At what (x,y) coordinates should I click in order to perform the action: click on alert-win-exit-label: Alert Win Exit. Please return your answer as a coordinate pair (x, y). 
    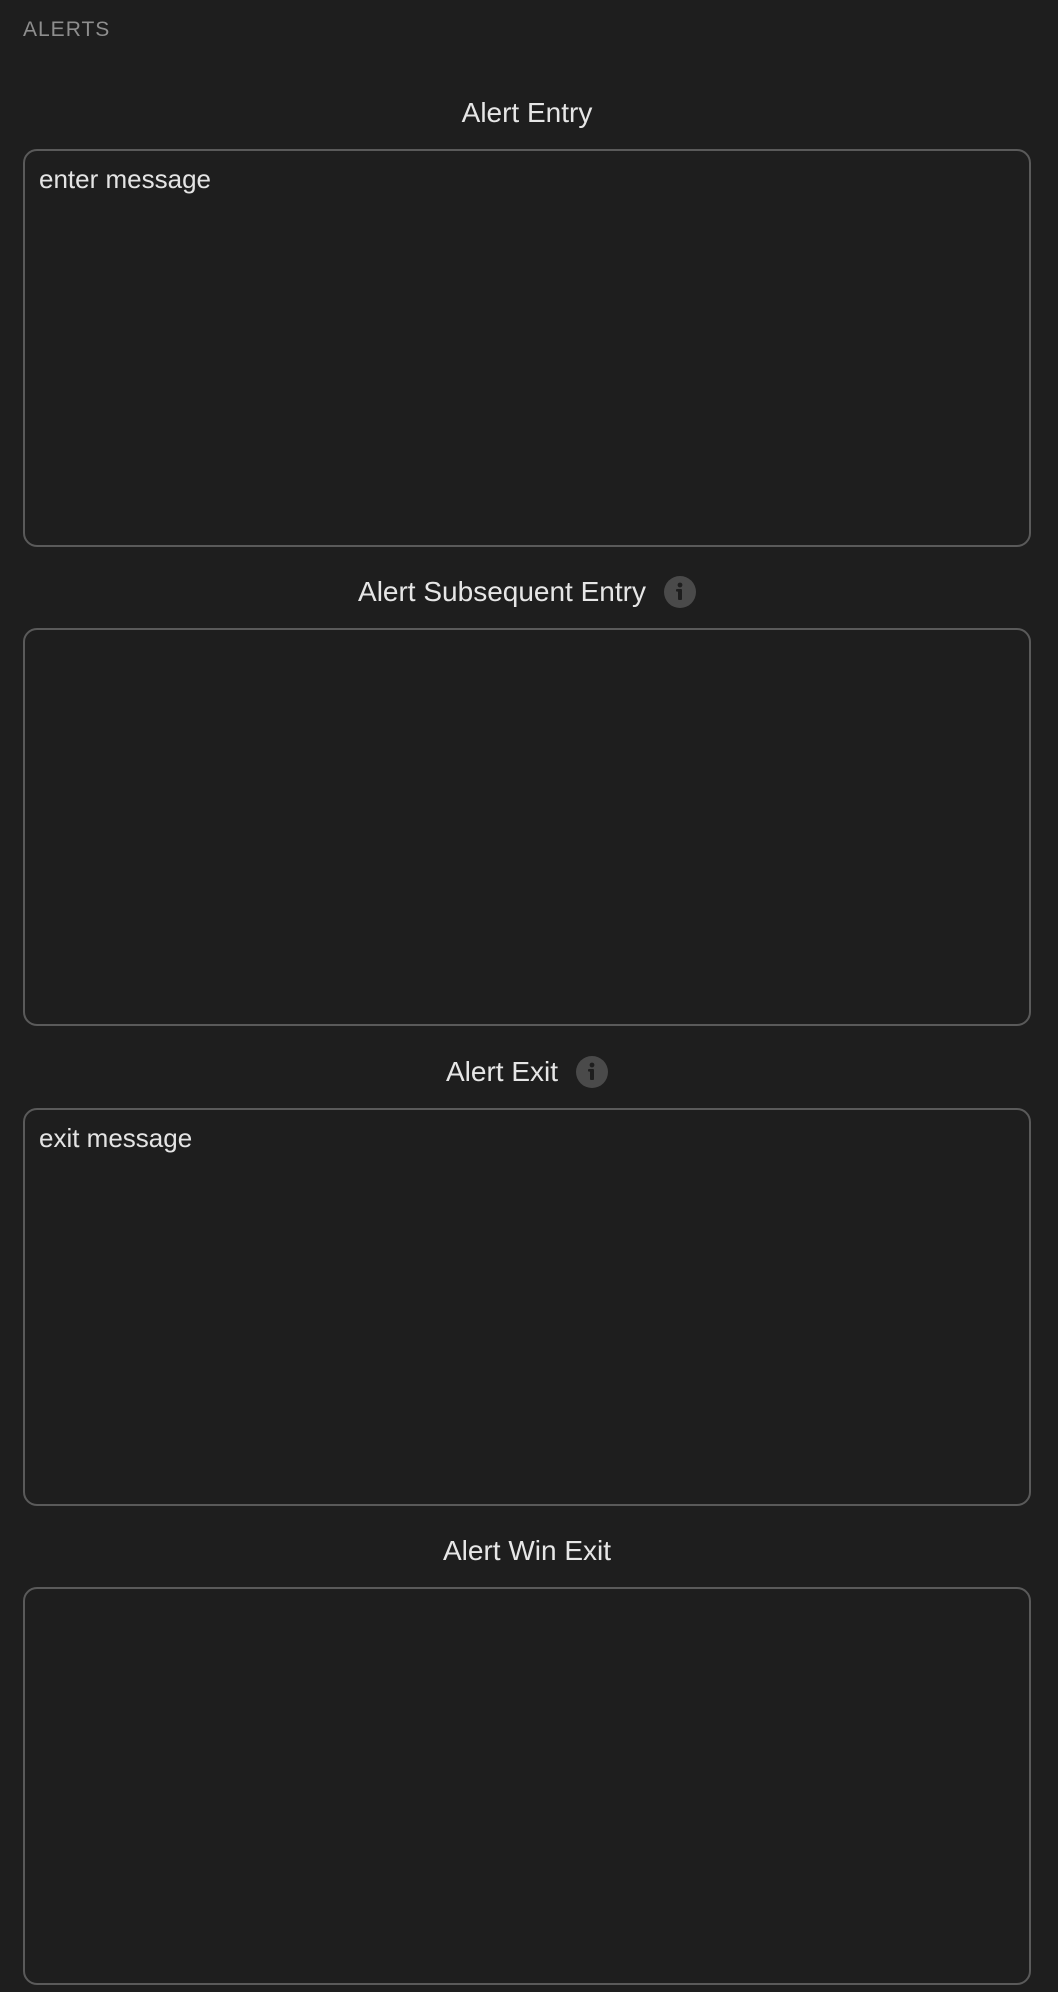
    Looking at the image, I should click on (527, 1550).